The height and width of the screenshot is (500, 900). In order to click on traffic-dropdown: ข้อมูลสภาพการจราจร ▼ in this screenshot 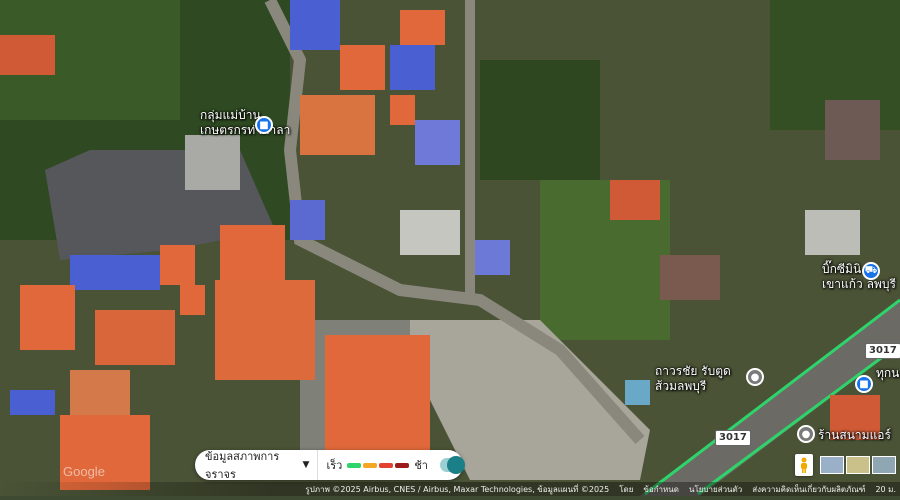, I will do `click(257, 465)`.